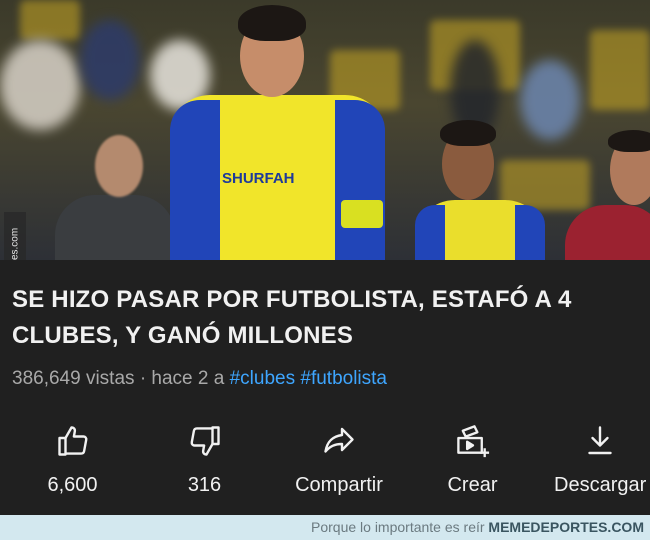 This screenshot has height=540, width=650. I want to click on like-count: 6,600, so click(72, 485).